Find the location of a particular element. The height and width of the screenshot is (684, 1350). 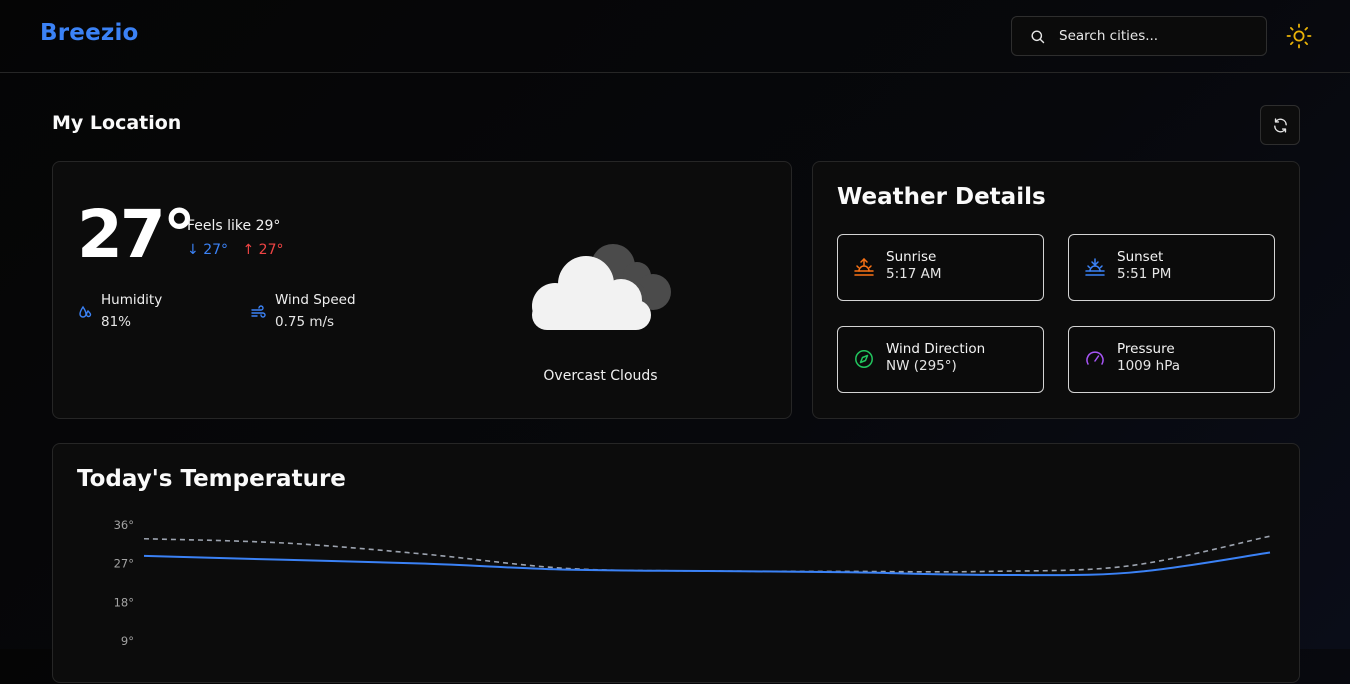

max-temp-value: 27° is located at coordinates (271, 250).